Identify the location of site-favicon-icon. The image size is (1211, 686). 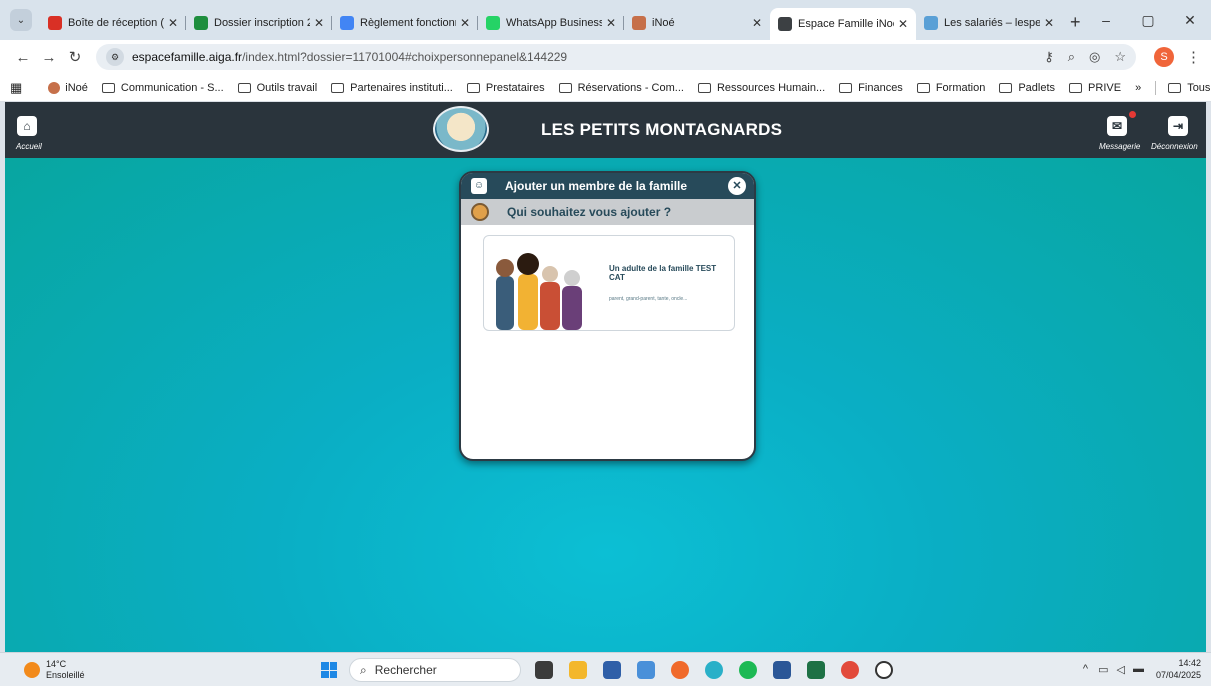
(54, 87).